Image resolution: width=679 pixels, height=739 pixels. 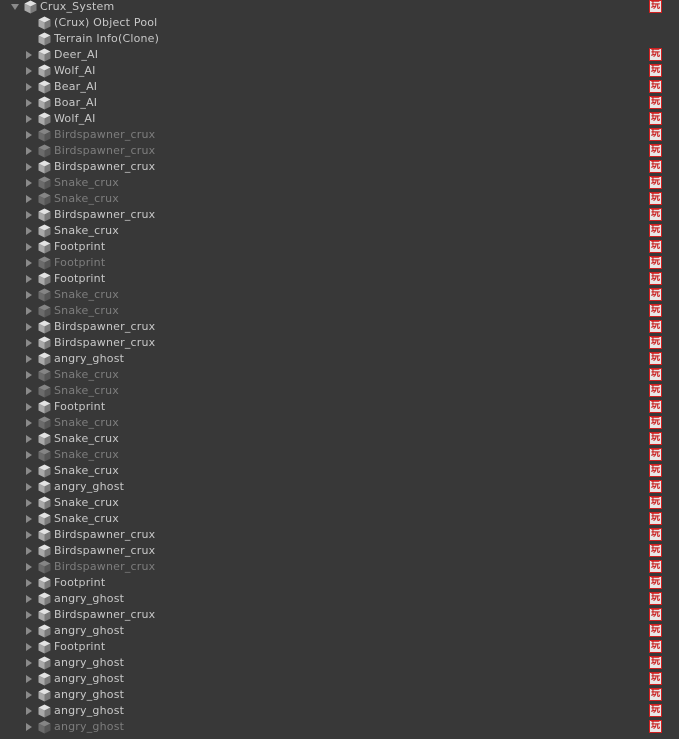 What do you see at coordinates (339, 119) in the screenshot?
I see `hierarchy-item: Wolf_AI 玩` at bounding box center [339, 119].